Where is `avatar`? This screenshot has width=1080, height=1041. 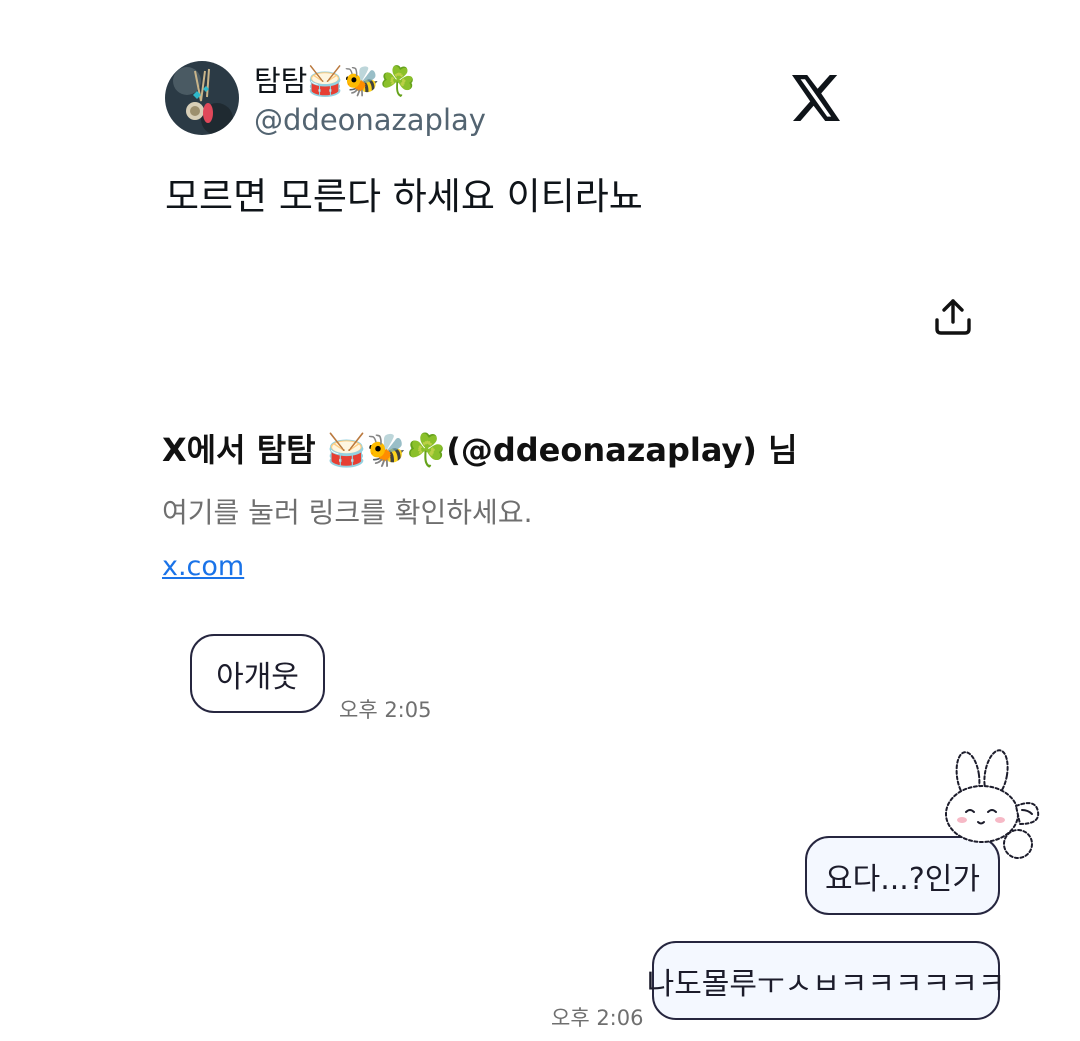 avatar is located at coordinates (202, 98).